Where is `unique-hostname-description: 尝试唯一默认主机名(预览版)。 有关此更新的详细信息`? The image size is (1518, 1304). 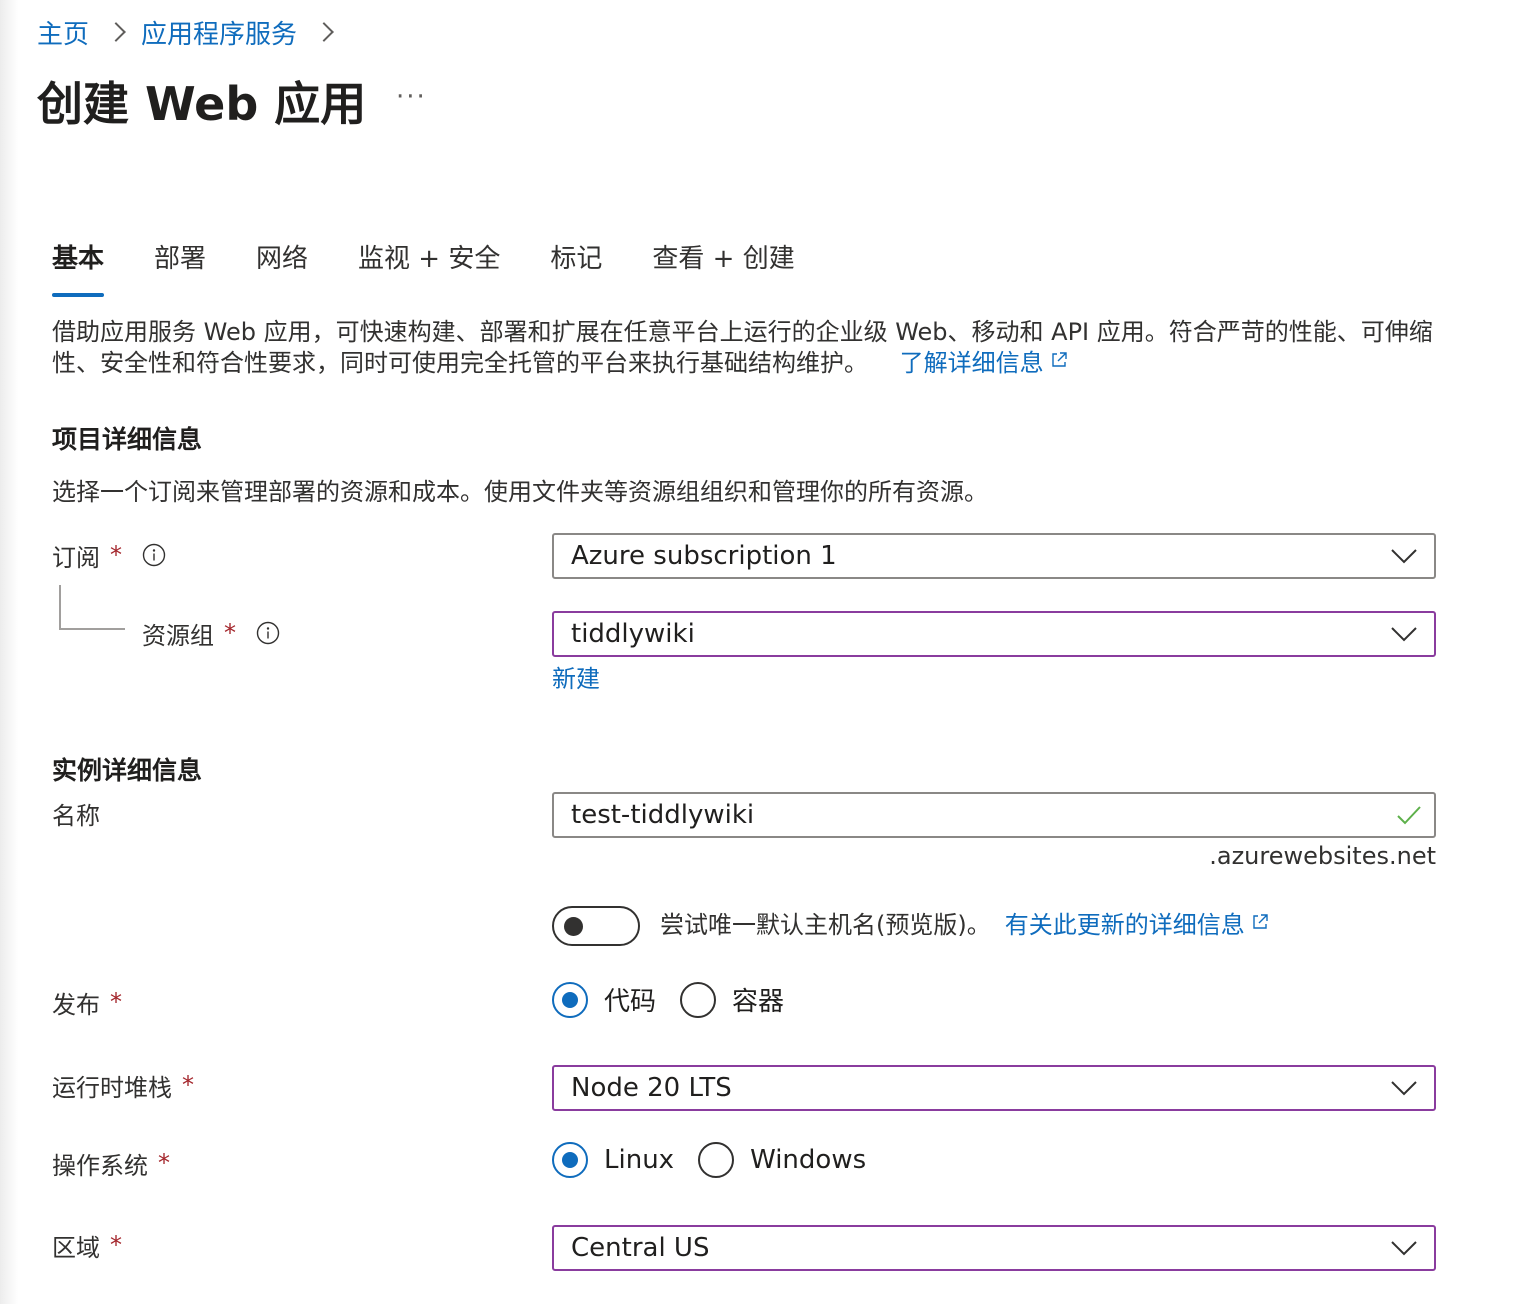
unique-hostname-description: 尝试唯一默认主机名(预览版)。 有关此更新的详细信息 is located at coordinates (964, 922).